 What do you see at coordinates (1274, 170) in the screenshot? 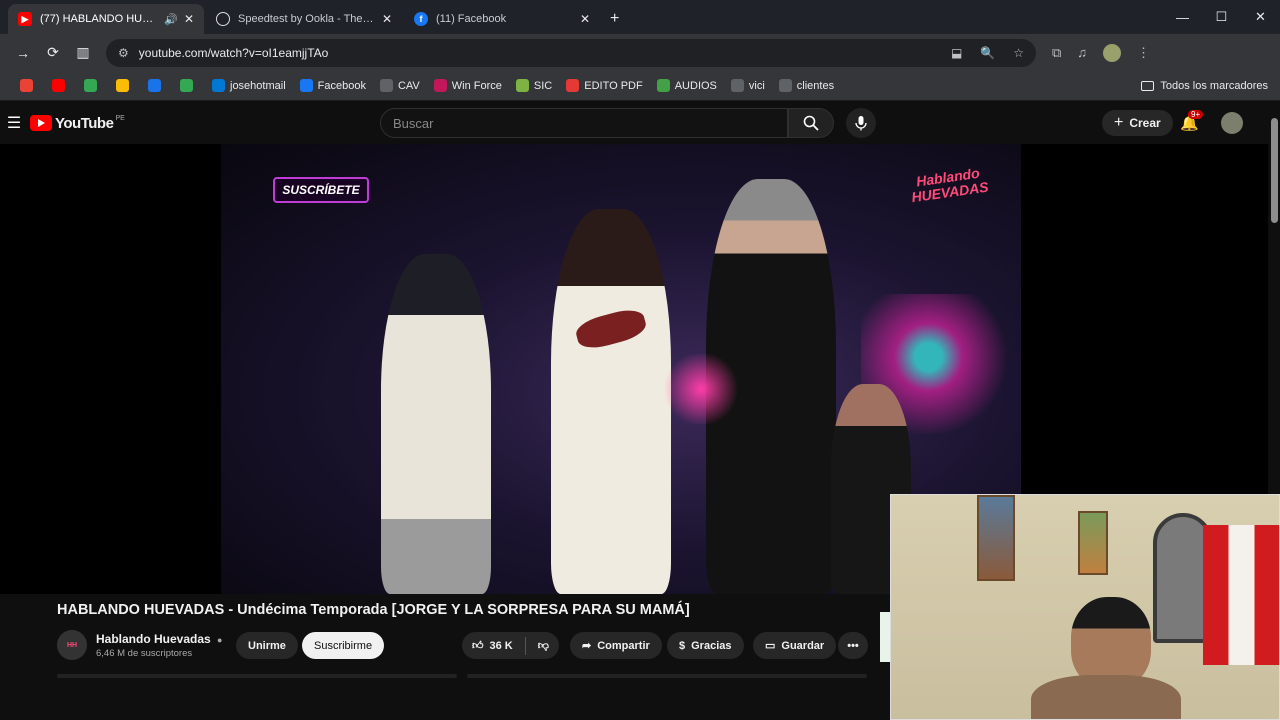
I see `page-scrollbar` at bounding box center [1274, 170].